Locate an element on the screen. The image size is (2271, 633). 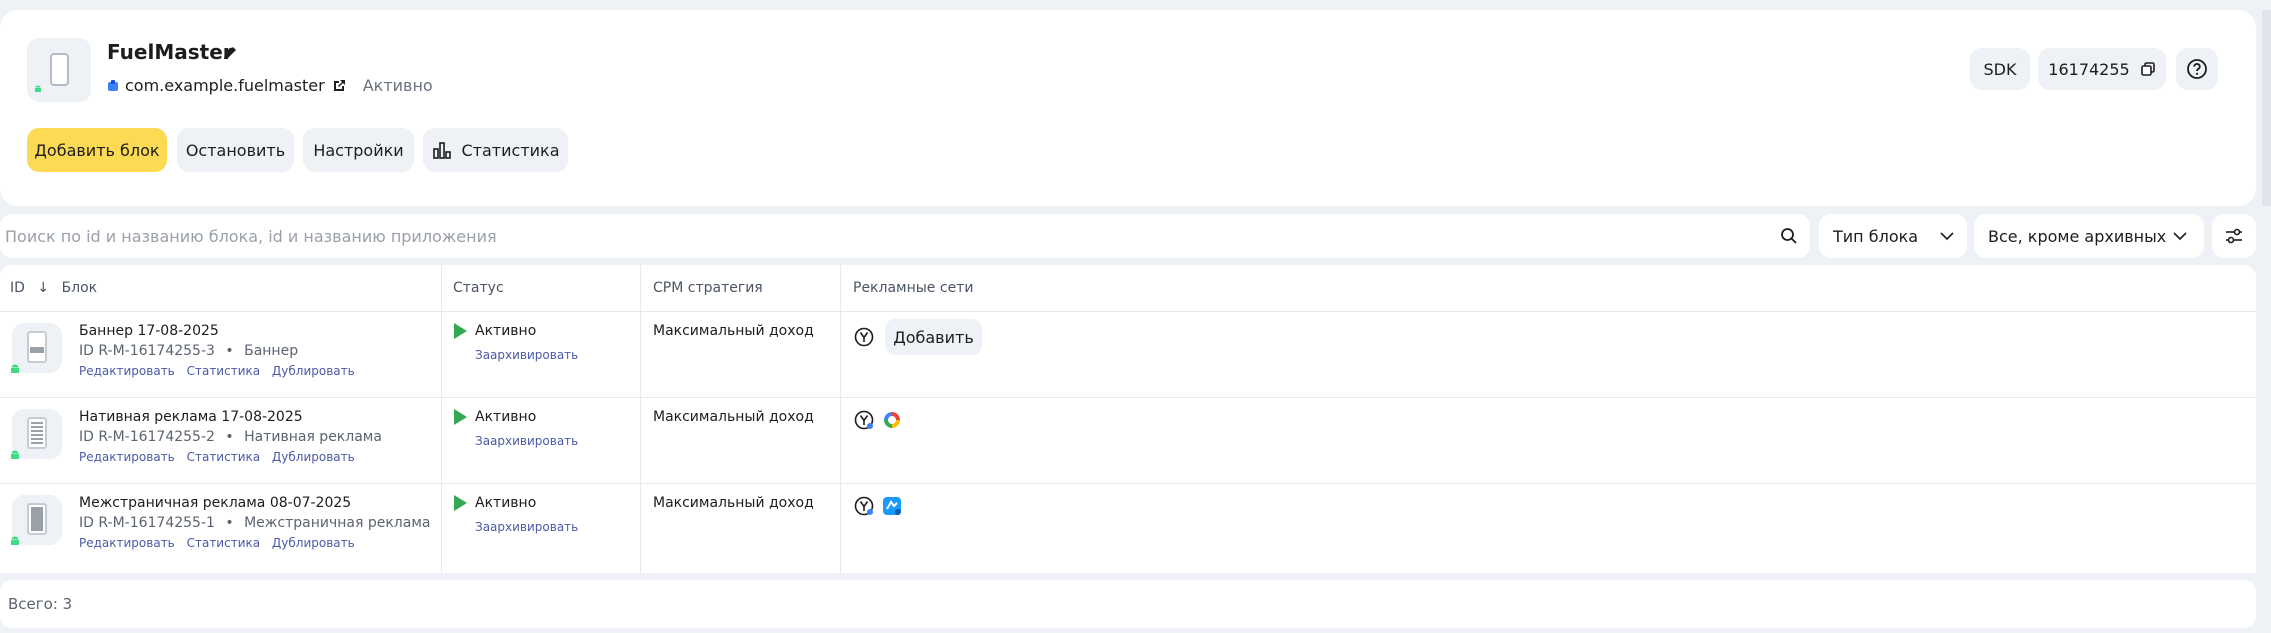
block-id: ID R-M-16174255-1 is located at coordinates (147, 523).